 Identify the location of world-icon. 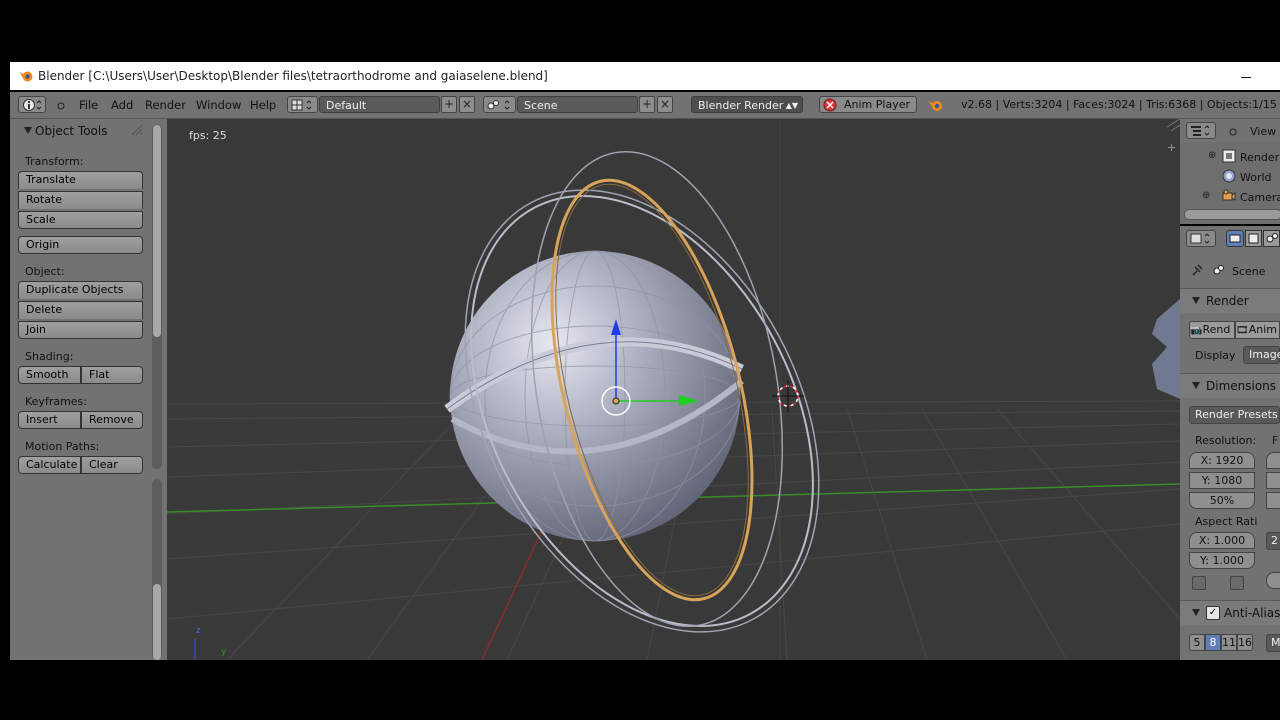
(1229, 176).